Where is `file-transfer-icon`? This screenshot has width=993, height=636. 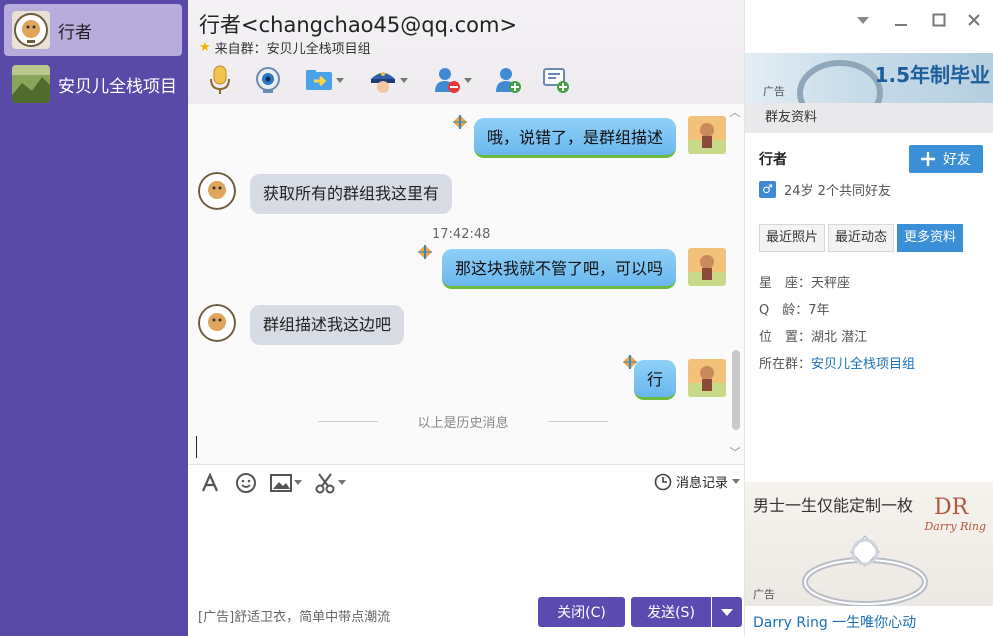 file-transfer-icon is located at coordinates (318, 80).